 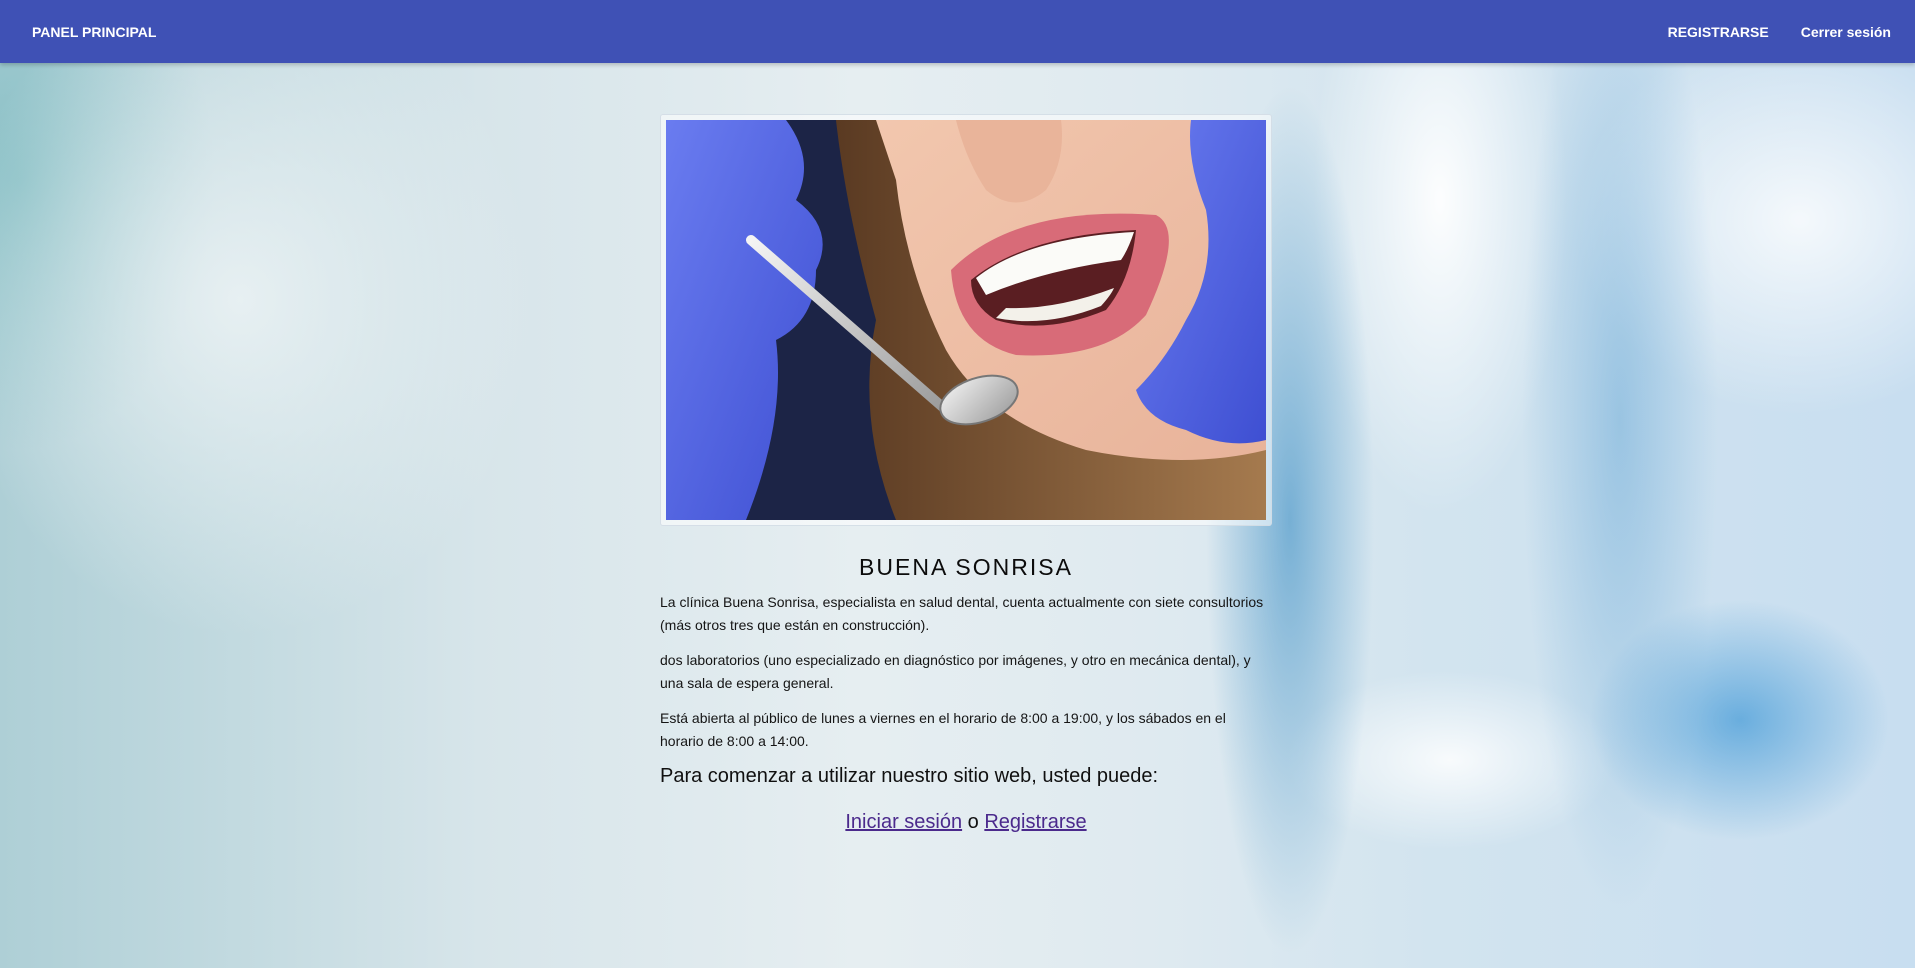 What do you see at coordinates (973, 822) in the screenshot?
I see `or-separator: o` at bounding box center [973, 822].